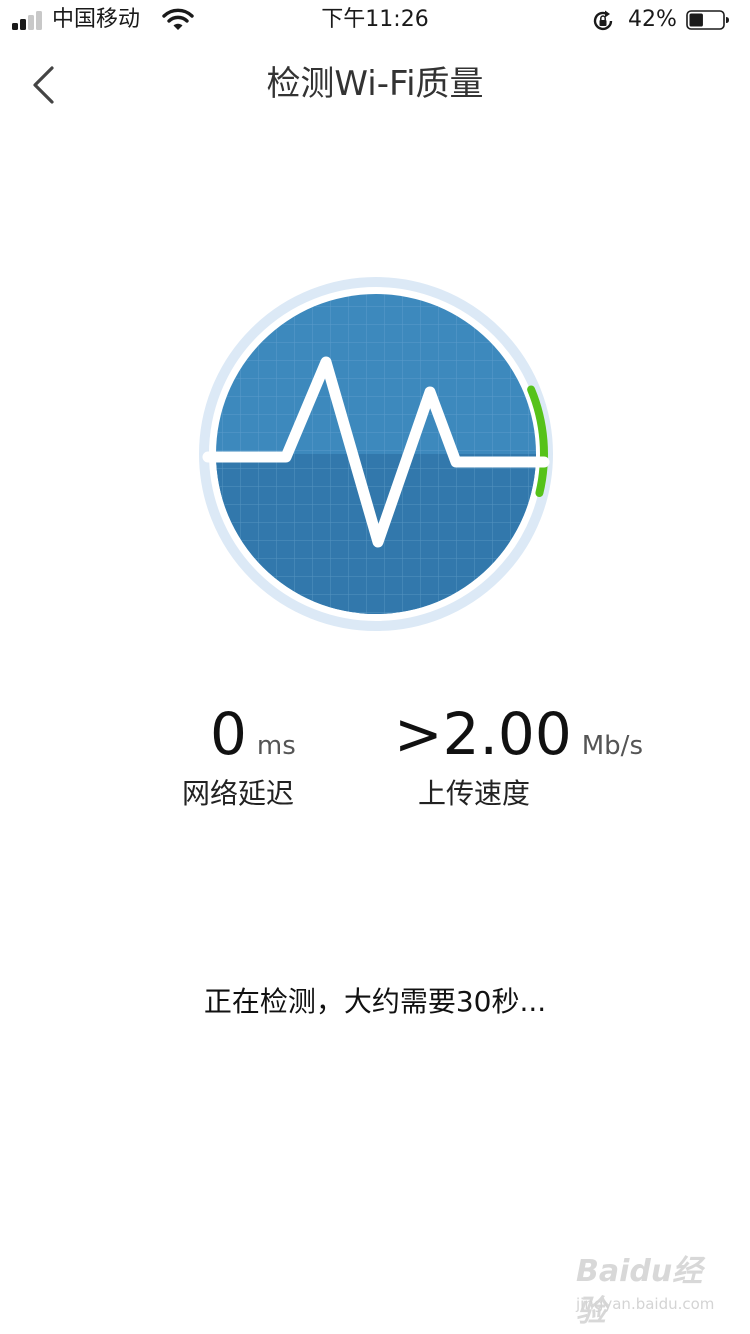  I want to click on latency-number: 0, so click(228, 734).